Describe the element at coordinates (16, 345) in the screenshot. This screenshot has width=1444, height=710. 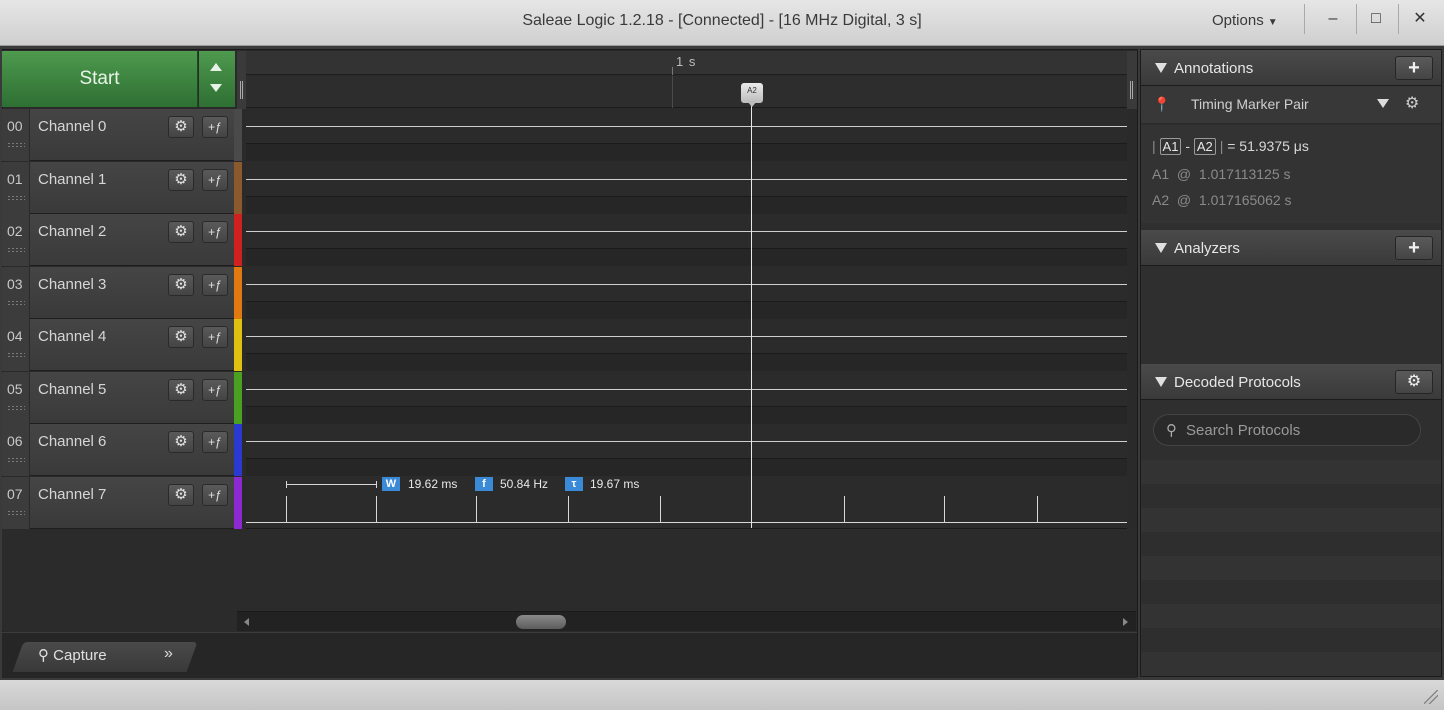
I see `channel-number-cell: 04` at that location.